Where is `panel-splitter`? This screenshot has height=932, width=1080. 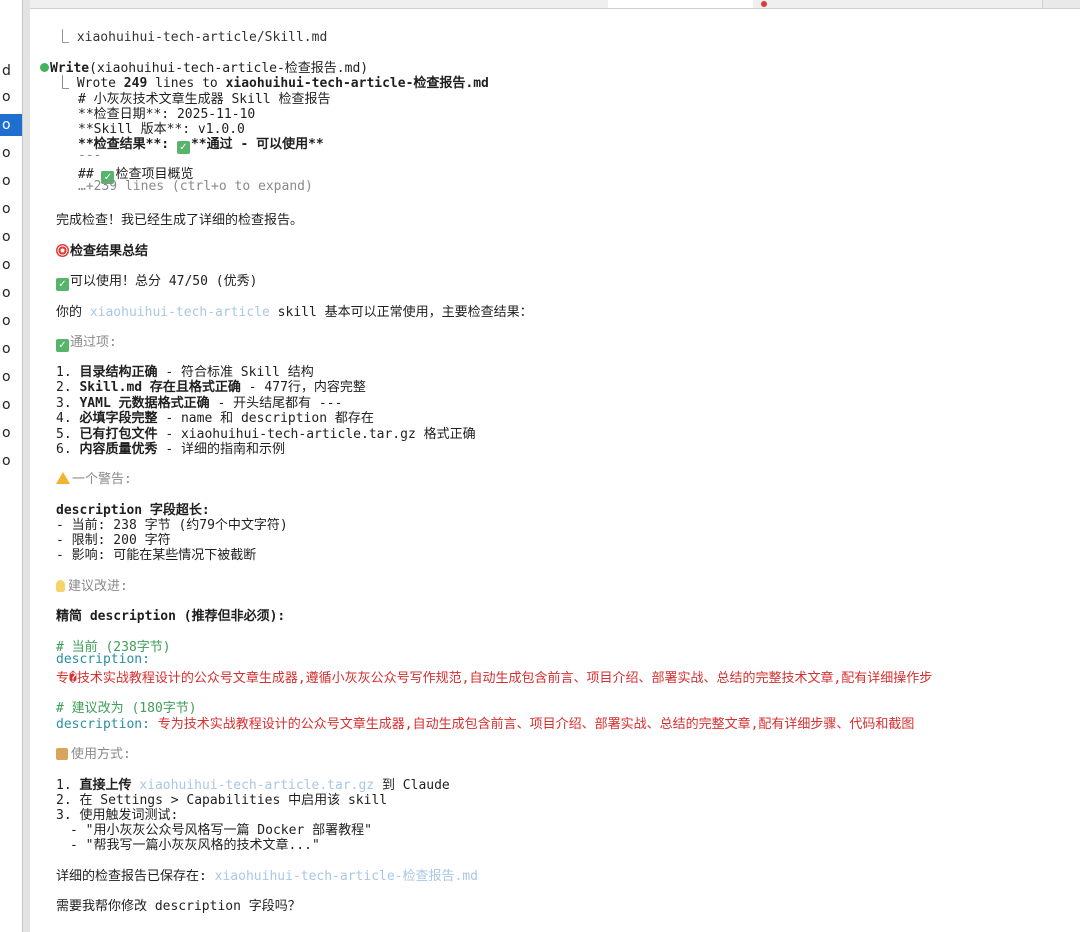
panel-splitter is located at coordinates (26, 466).